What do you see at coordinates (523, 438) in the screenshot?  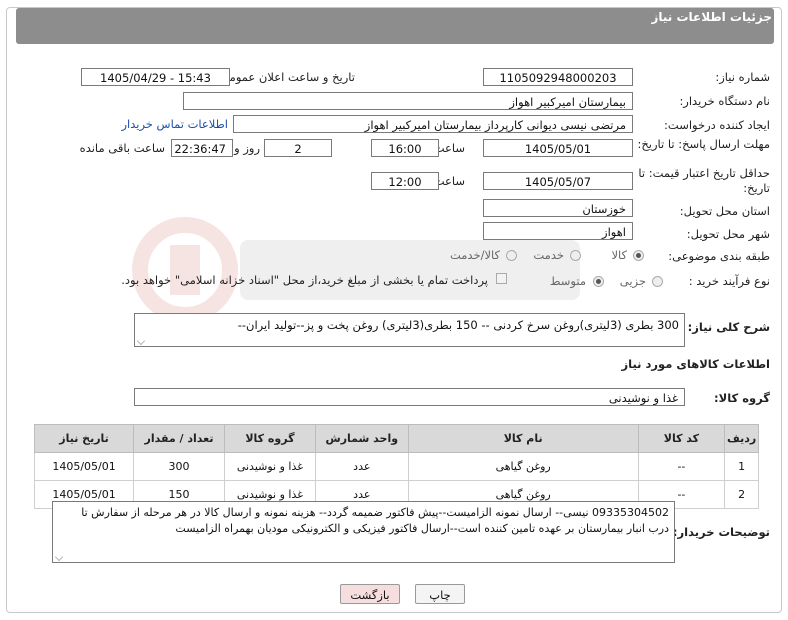 I see `col-header-item-name: نام کالا` at bounding box center [523, 438].